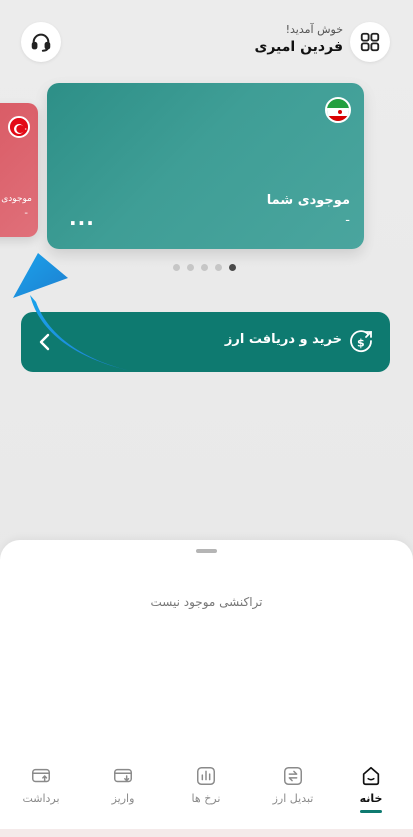 The image size is (413, 837). I want to click on bottom-navigation: خانه تبدیل ارز نرخ ها واریز برداشت, so click(206, 796).